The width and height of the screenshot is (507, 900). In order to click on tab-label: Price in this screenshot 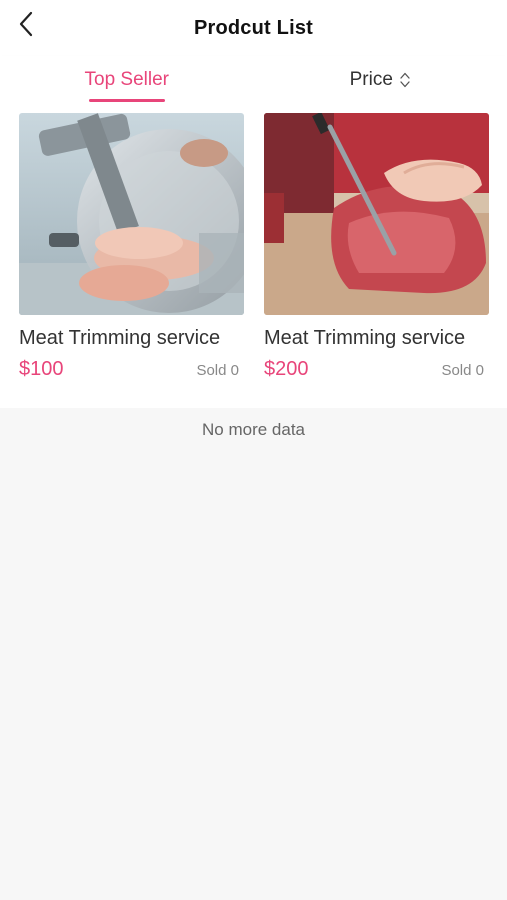, I will do `click(371, 79)`.